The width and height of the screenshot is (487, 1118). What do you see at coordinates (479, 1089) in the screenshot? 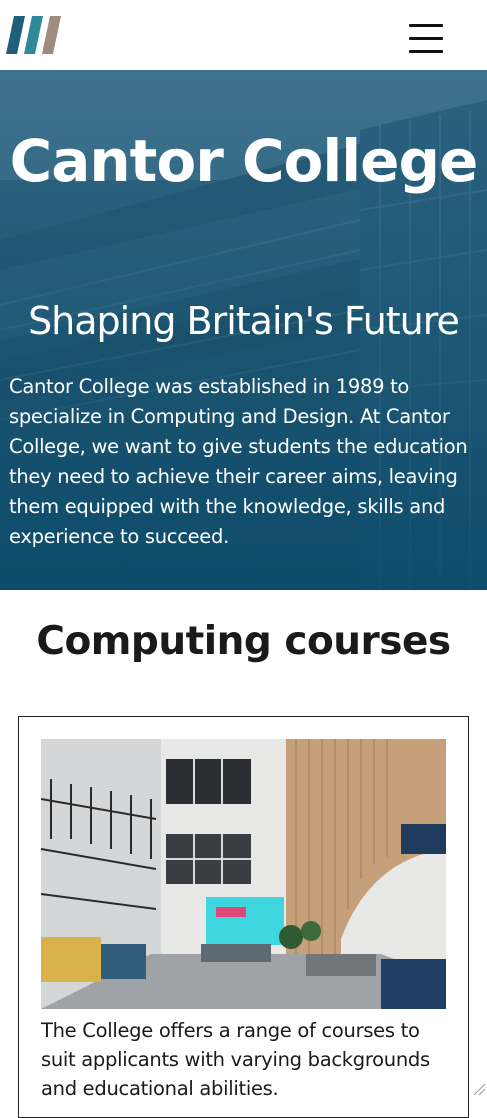
I see `resize-grip-icon` at bounding box center [479, 1089].